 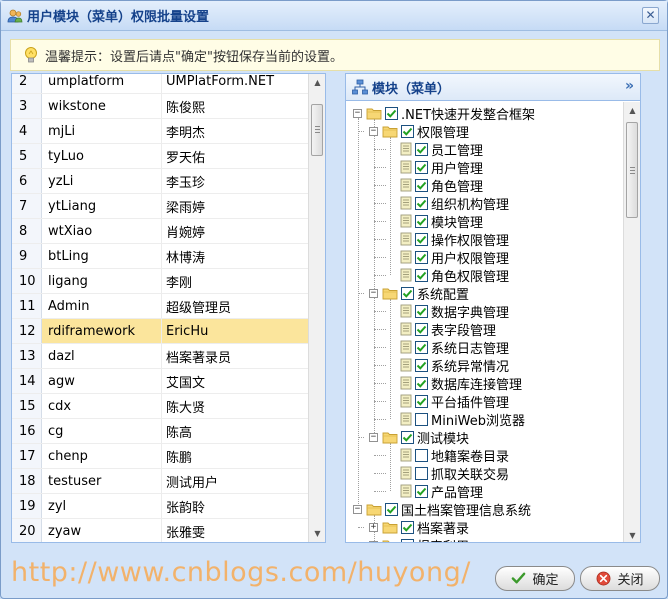 What do you see at coordinates (161, 331) in the screenshot?
I see `table-row: 12 rdiframework EricHu` at bounding box center [161, 331].